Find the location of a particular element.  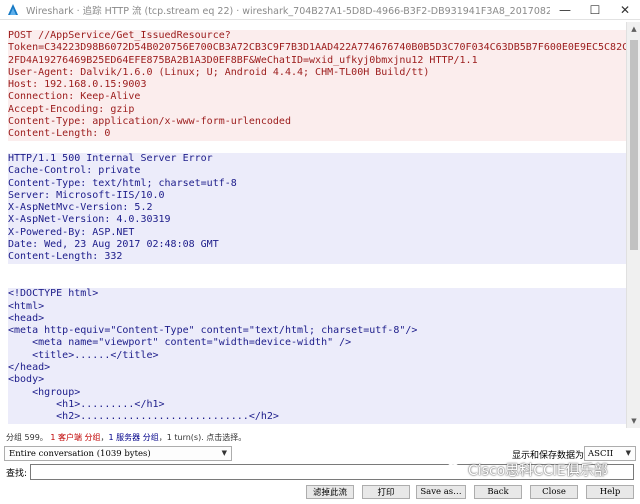

response-line: HTTP/1.1 500 Internal Server Error is located at coordinates (317, 159).